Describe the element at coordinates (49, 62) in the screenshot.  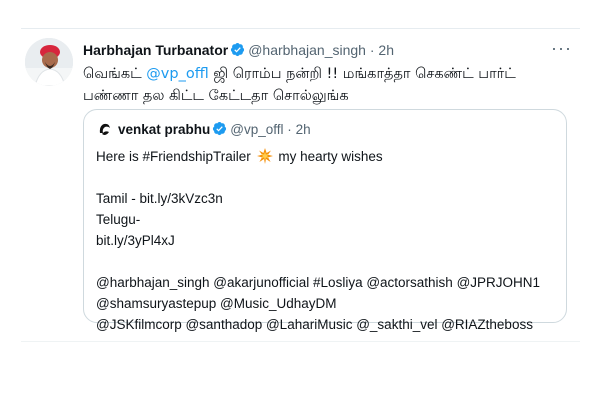
I see `author-avatar` at that location.